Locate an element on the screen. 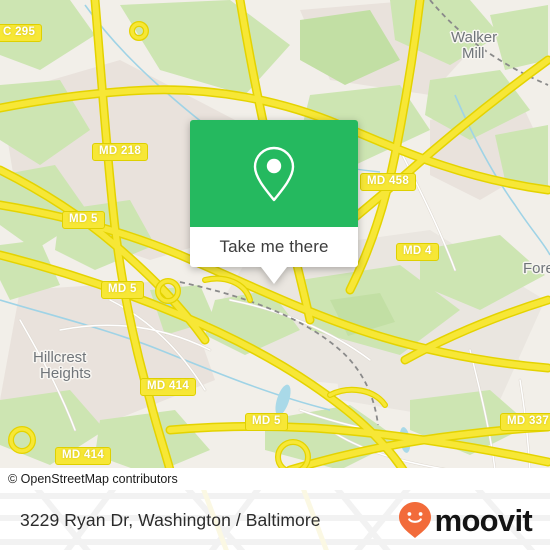 This screenshot has height=550, width=550. moovit-logo: moovit is located at coordinates (465, 520).